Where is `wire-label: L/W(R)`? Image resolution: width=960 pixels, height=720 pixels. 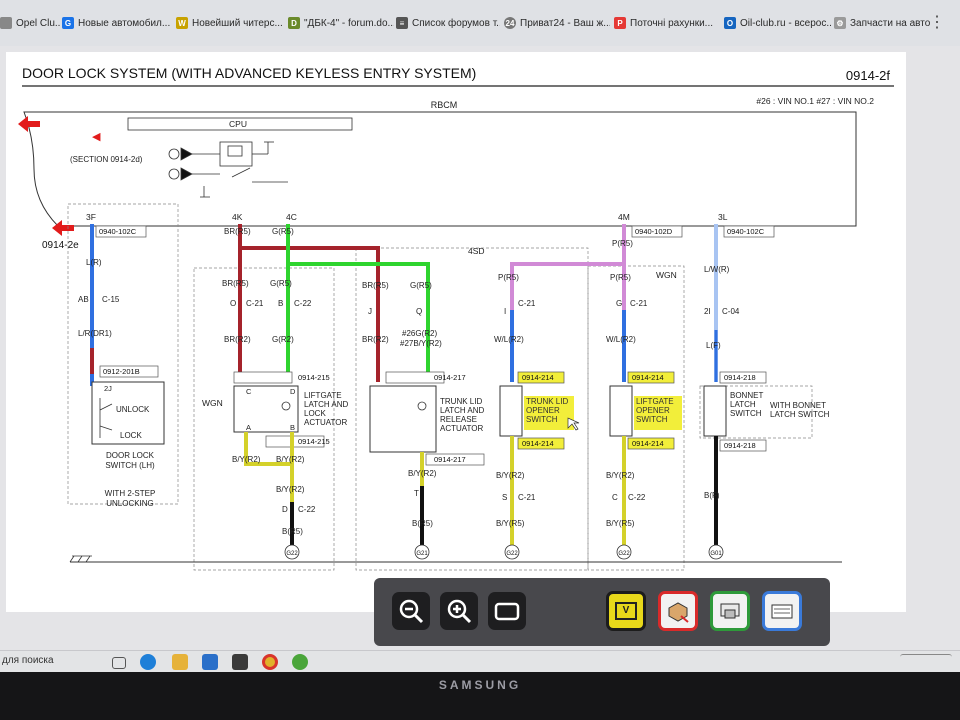 wire-label: L/W(R) is located at coordinates (717, 269).